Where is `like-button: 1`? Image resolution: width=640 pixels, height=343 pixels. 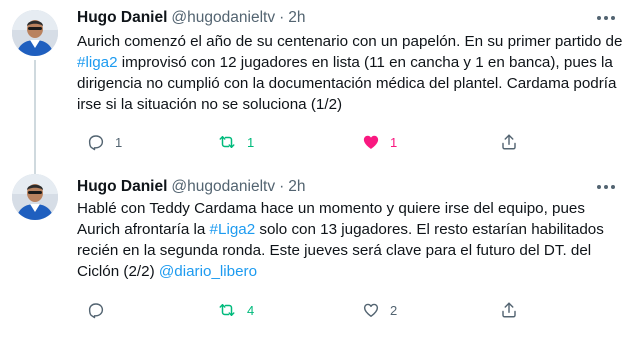
like-button: 1 is located at coordinates (379, 142).